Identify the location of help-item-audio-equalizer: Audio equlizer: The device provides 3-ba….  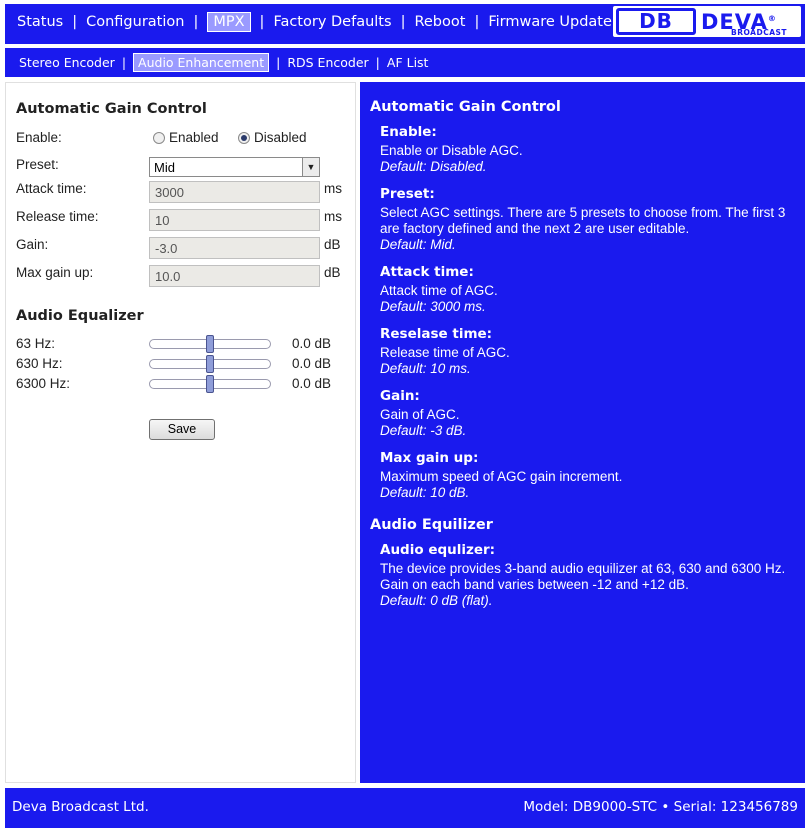
(583, 575).